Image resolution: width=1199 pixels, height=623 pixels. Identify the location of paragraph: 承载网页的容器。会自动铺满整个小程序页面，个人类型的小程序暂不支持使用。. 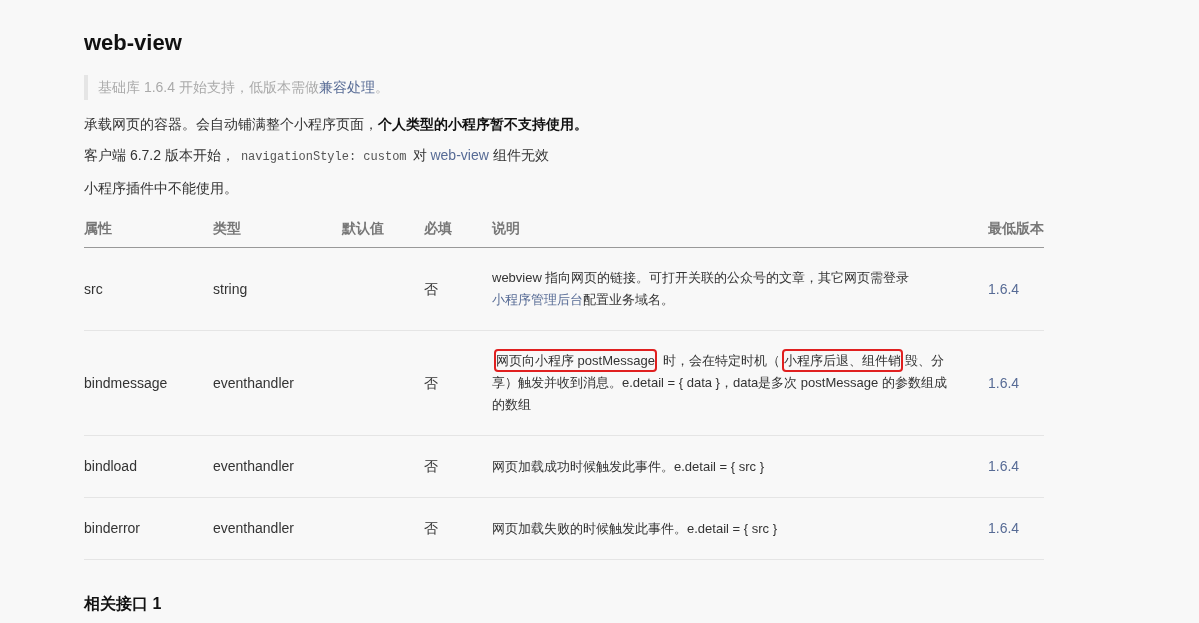
(336, 124).